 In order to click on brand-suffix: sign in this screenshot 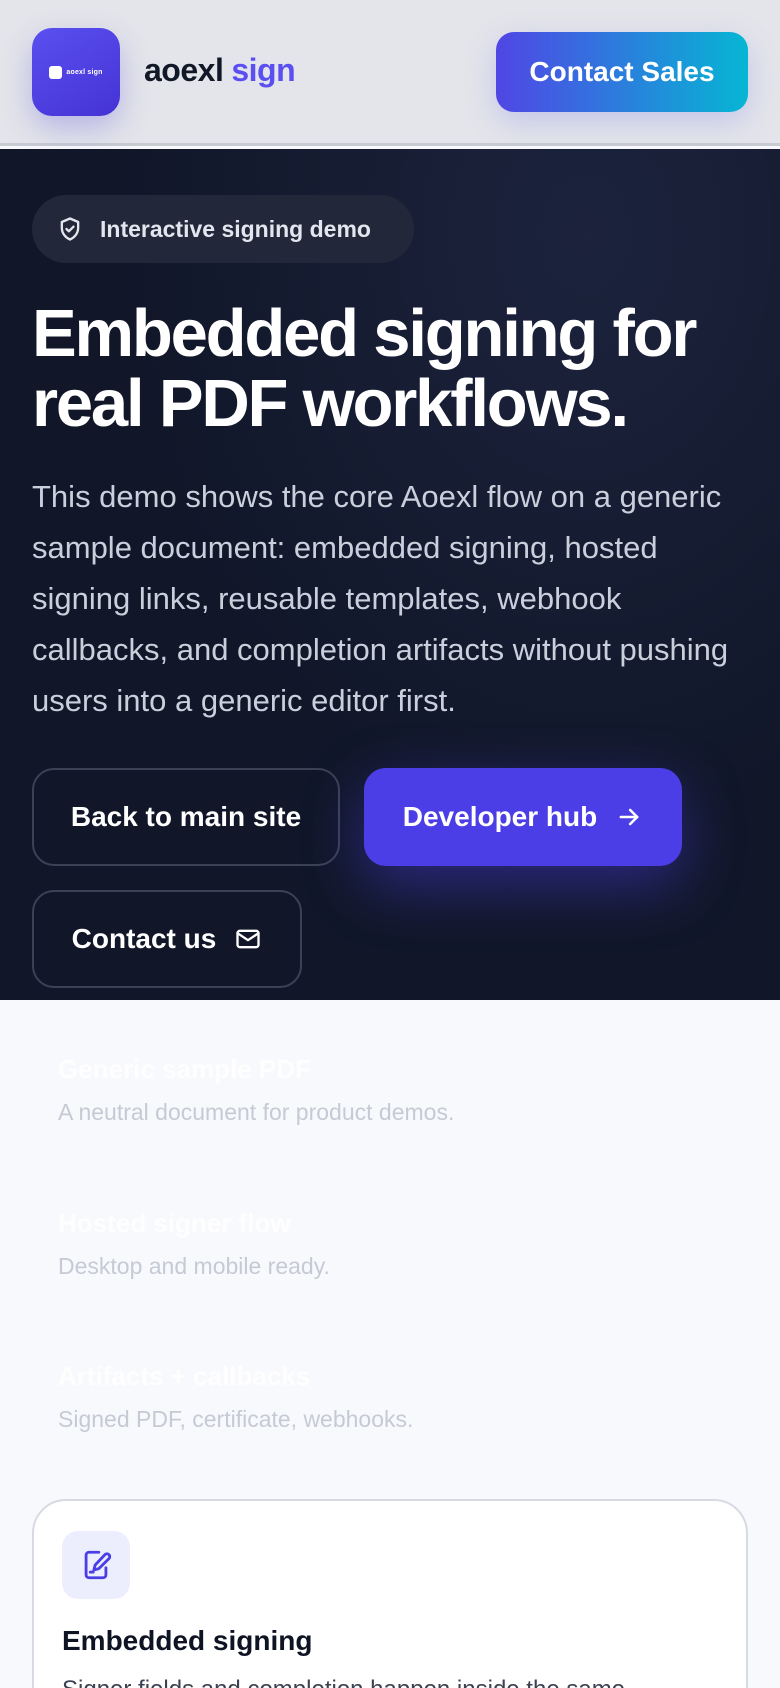, I will do `click(263, 70)`.